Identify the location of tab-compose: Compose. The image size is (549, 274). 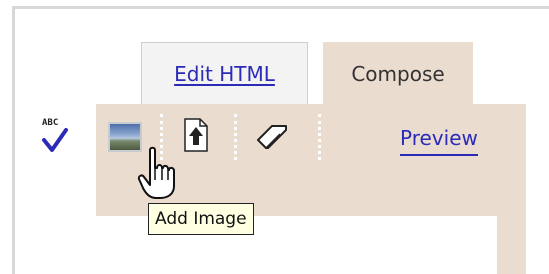
(398, 73).